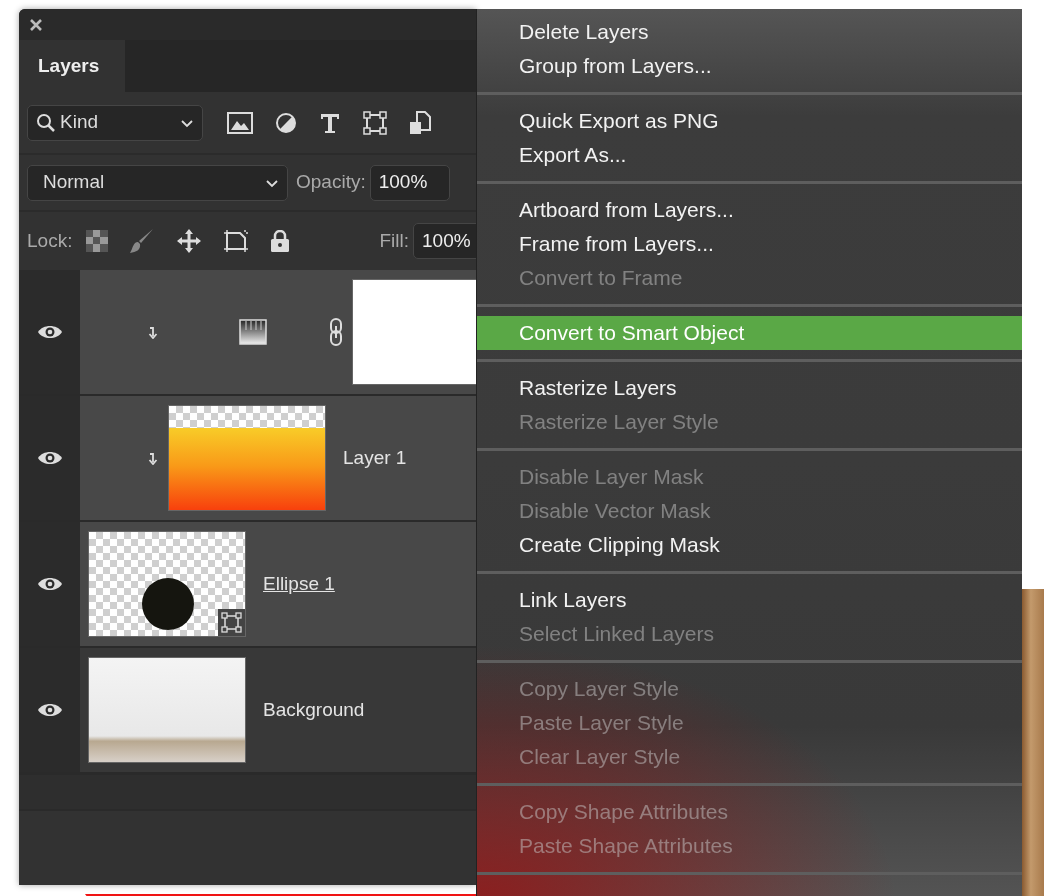 The width and height of the screenshot is (1044, 896). Describe the element at coordinates (115, 122) in the screenshot. I see `filter-dropdown: Kind` at that location.